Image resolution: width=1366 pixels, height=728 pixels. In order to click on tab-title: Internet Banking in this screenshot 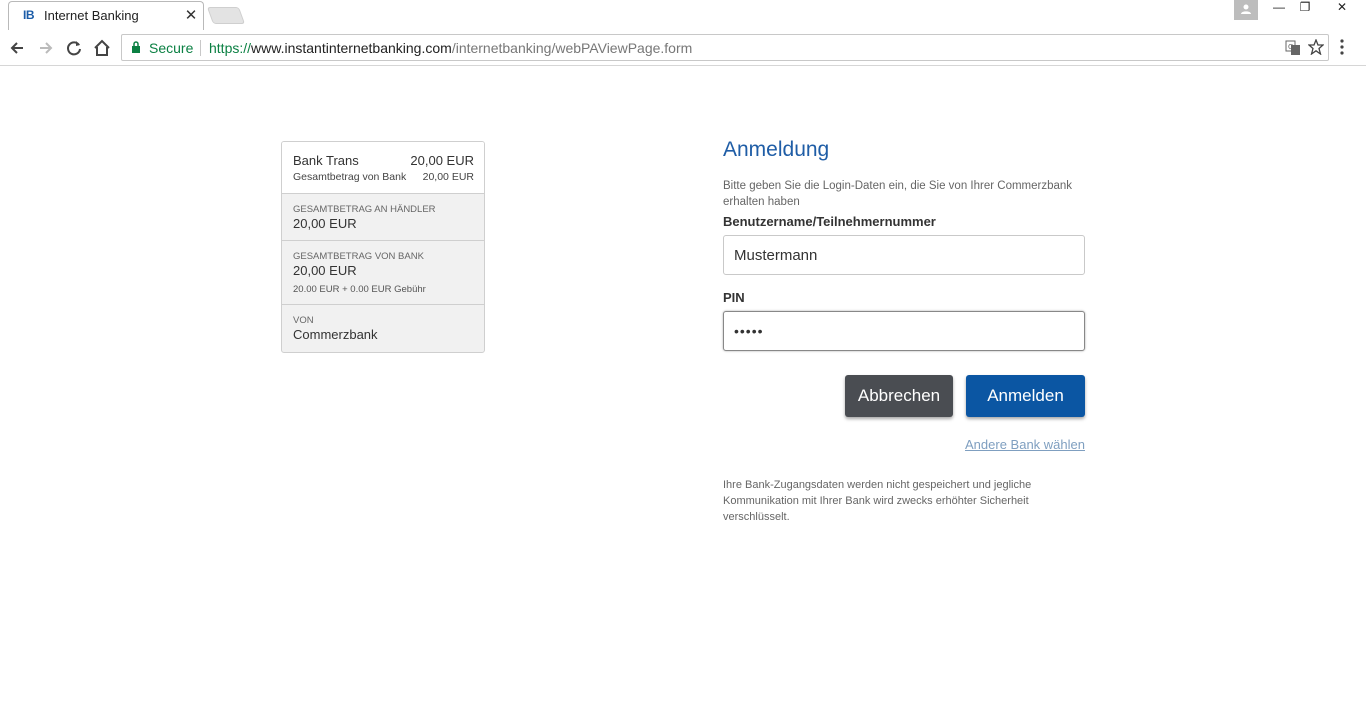, I will do `click(91, 15)`.